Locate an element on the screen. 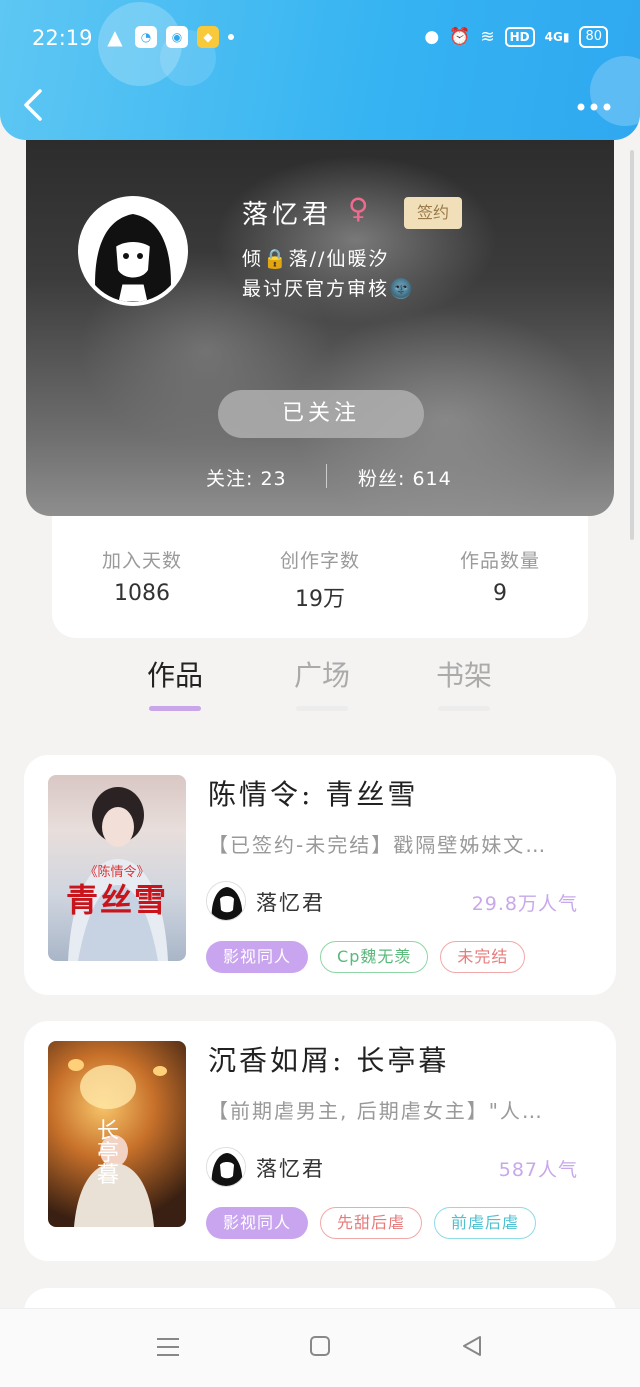 The width and height of the screenshot is (640, 1387). work-title: 沉香如屑: 长亭暮 is located at coordinates (328, 1059).